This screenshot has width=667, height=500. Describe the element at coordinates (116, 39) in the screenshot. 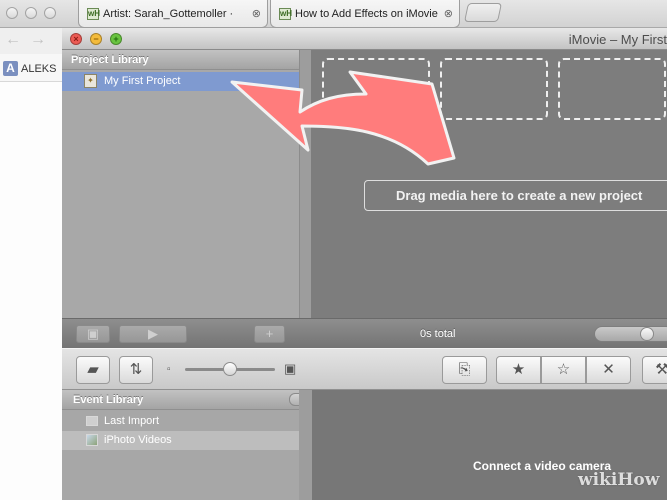

I see `window-zoom-button: +` at that location.